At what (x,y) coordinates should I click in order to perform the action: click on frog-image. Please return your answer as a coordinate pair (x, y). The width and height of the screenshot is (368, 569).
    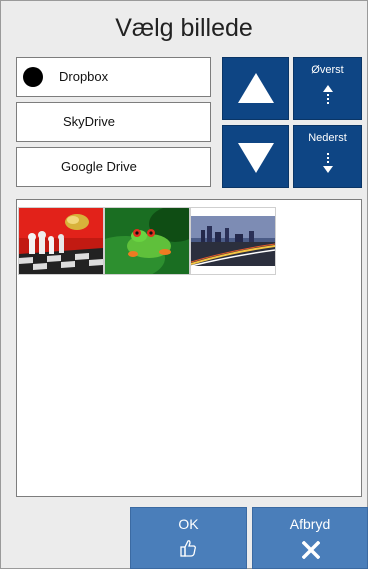
    Looking at the image, I should click on (147, 241).